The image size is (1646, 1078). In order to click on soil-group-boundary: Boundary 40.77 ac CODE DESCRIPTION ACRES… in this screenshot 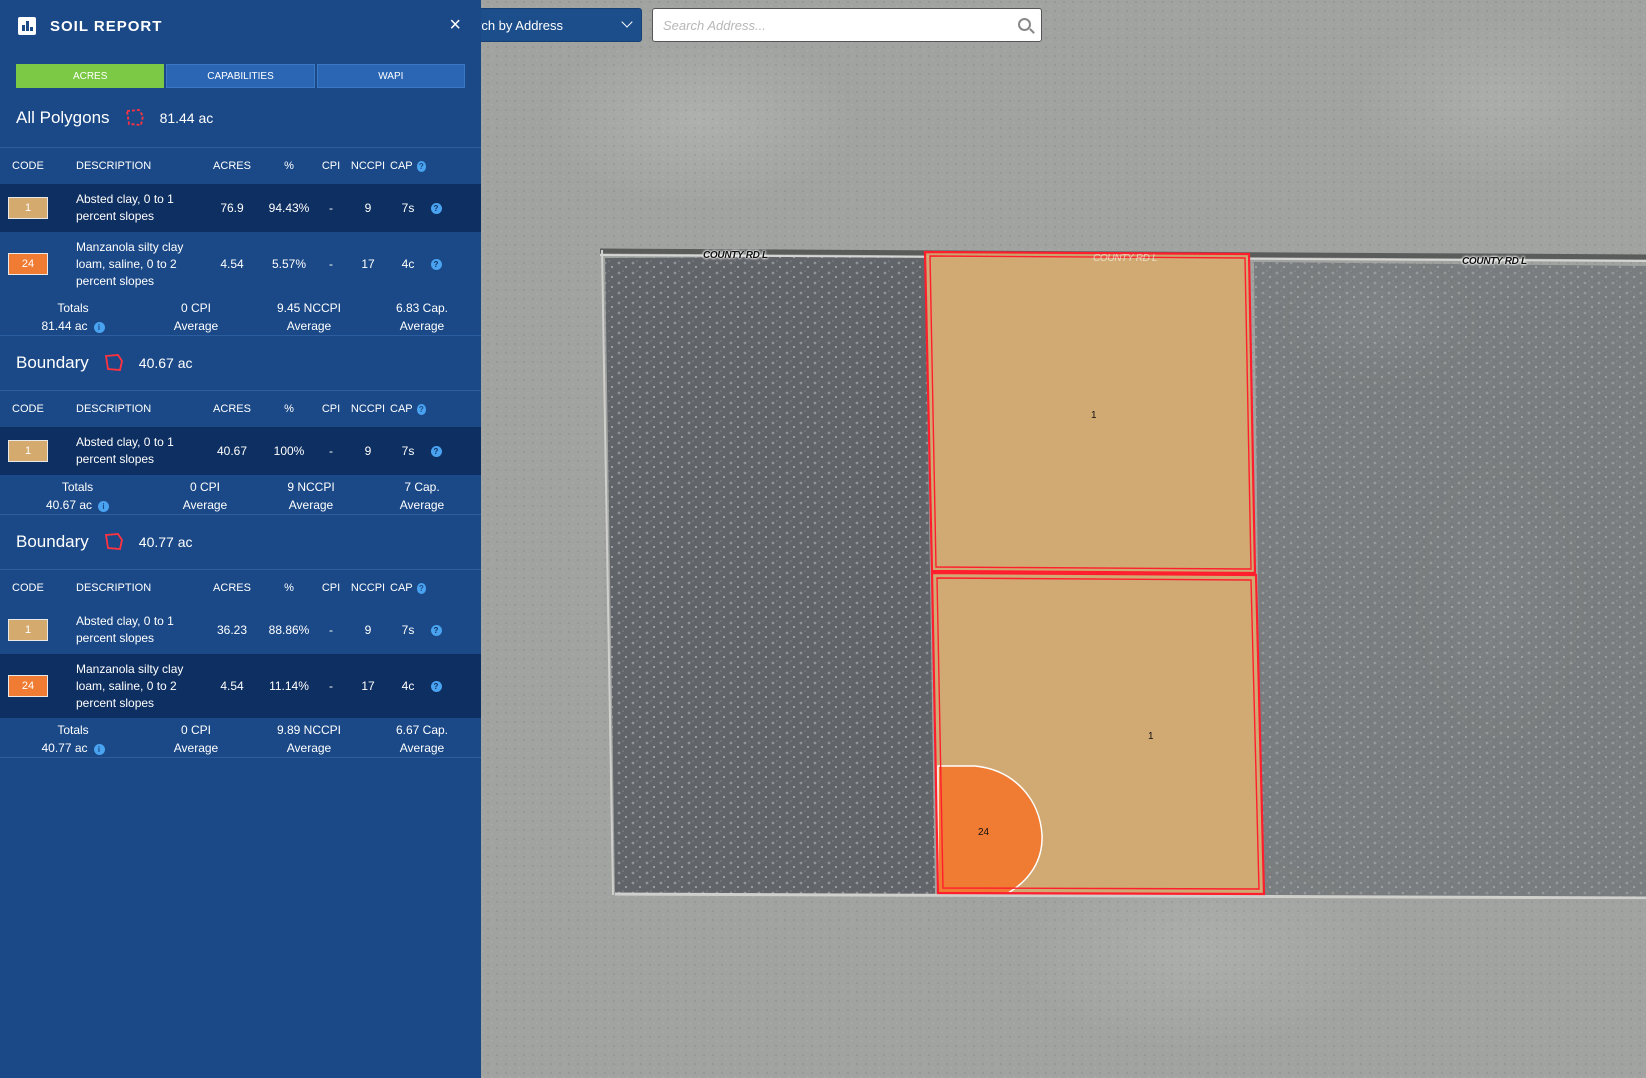, I will do `click(240, 636)`.